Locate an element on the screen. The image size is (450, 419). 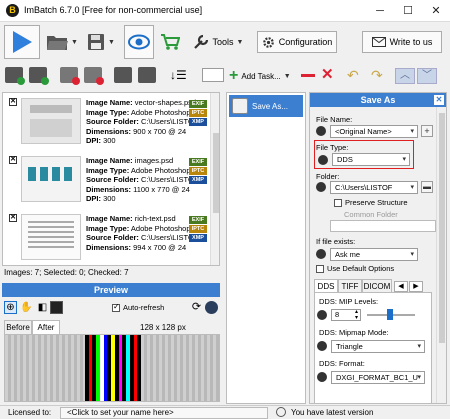
licensed-to-field: <Click to set your name here> is located at coordinates (164, 413).